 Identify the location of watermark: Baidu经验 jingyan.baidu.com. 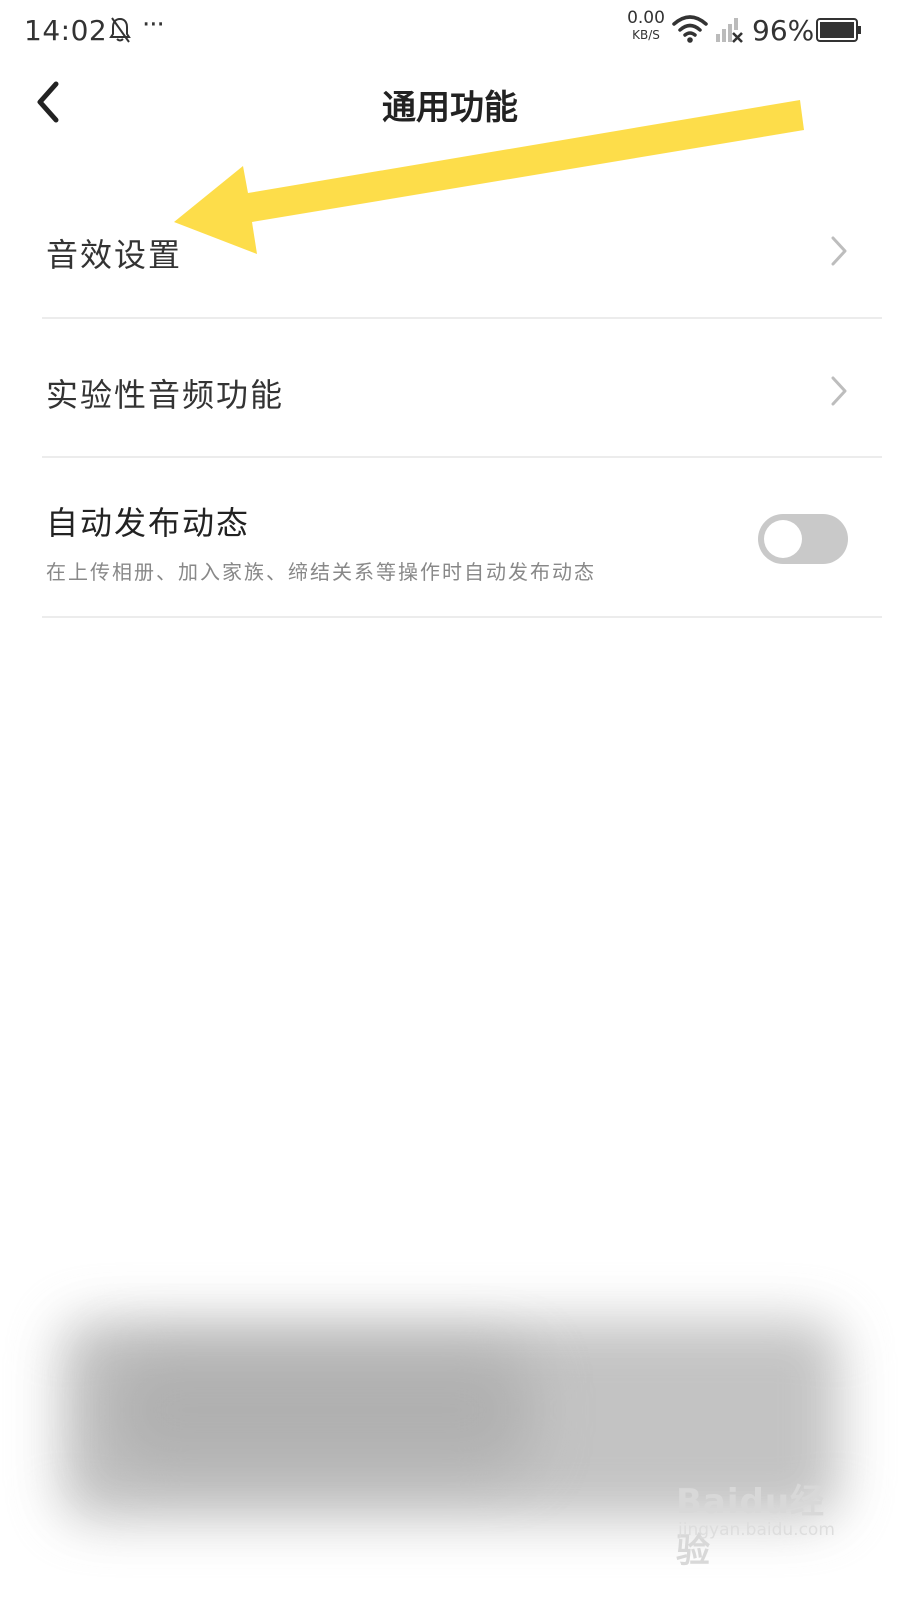
(761, 1522).